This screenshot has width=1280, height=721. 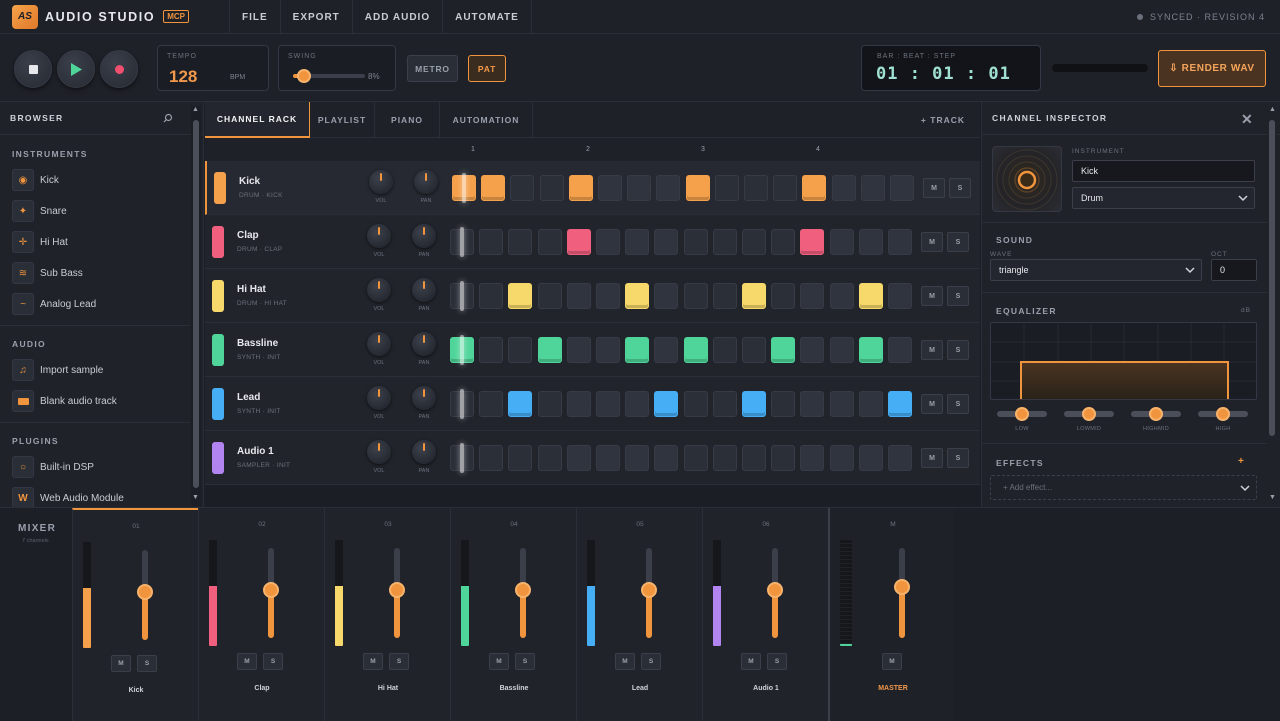 What do you see at coordinates (33, 69) in the screenshot?
I see `stop-button` at bounding box center [33, 69].